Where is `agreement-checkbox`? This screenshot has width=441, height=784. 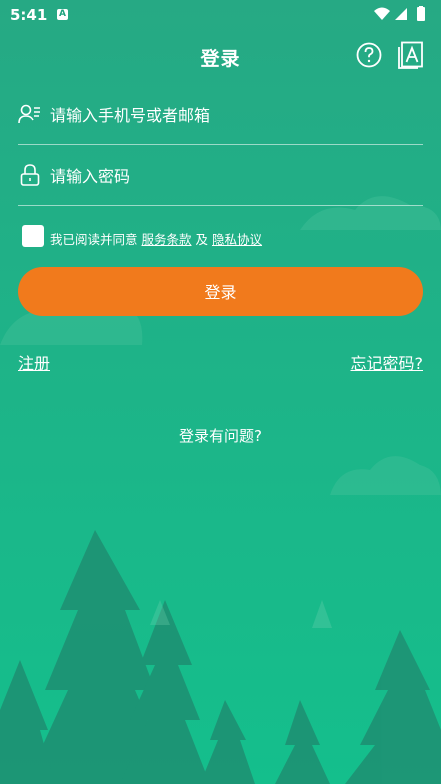 agreement-checkbox is located at coordinates (33, 236).